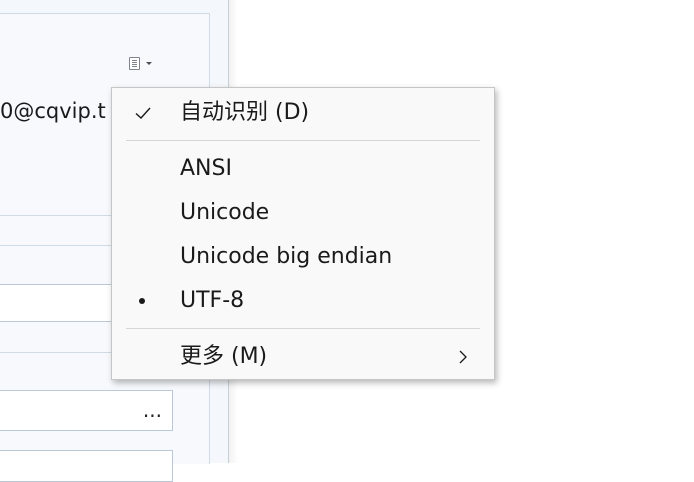 The width and height of the screenshot is (694, 482). What do you see at coordinates (303, 213) in the screenshot?
I see `menu-item-unicode: Unicode` at bounding box center [303, 213].